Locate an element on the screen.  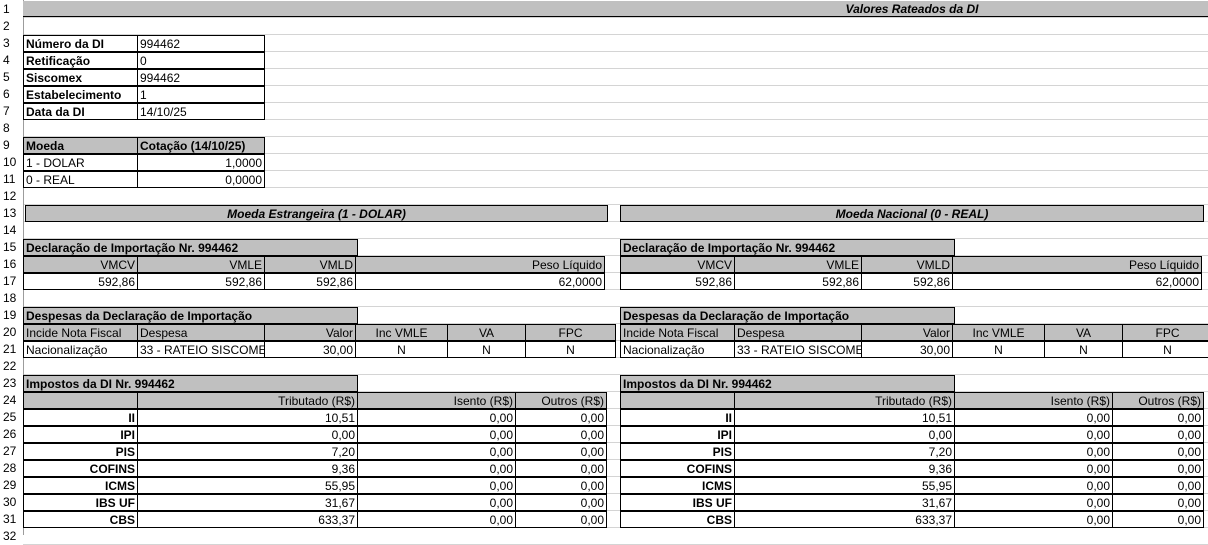
imposto-name: PIS is located at coordinates (80, 451).